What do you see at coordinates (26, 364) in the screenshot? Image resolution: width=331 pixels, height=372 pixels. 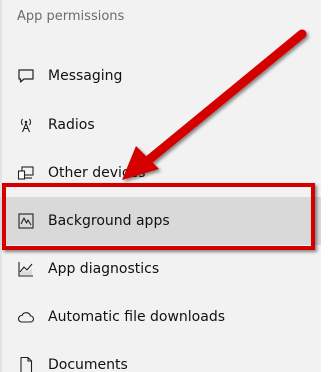 I see `document-icon` at bounding box center [26, 364].